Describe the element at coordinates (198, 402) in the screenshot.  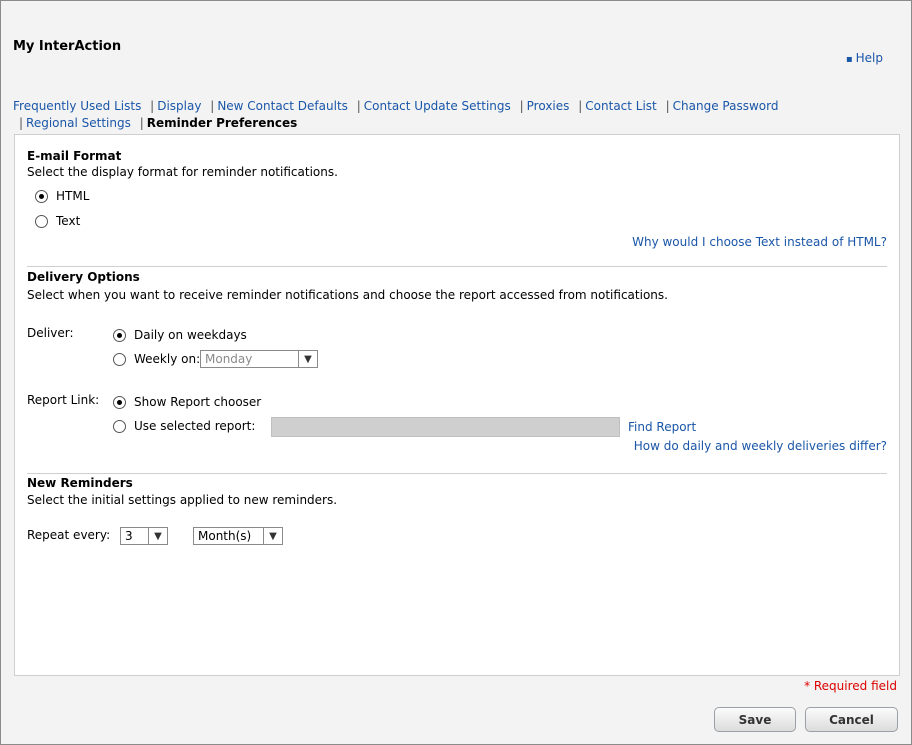
I see `radio-show-report-label: Show Report chooser` at that location.